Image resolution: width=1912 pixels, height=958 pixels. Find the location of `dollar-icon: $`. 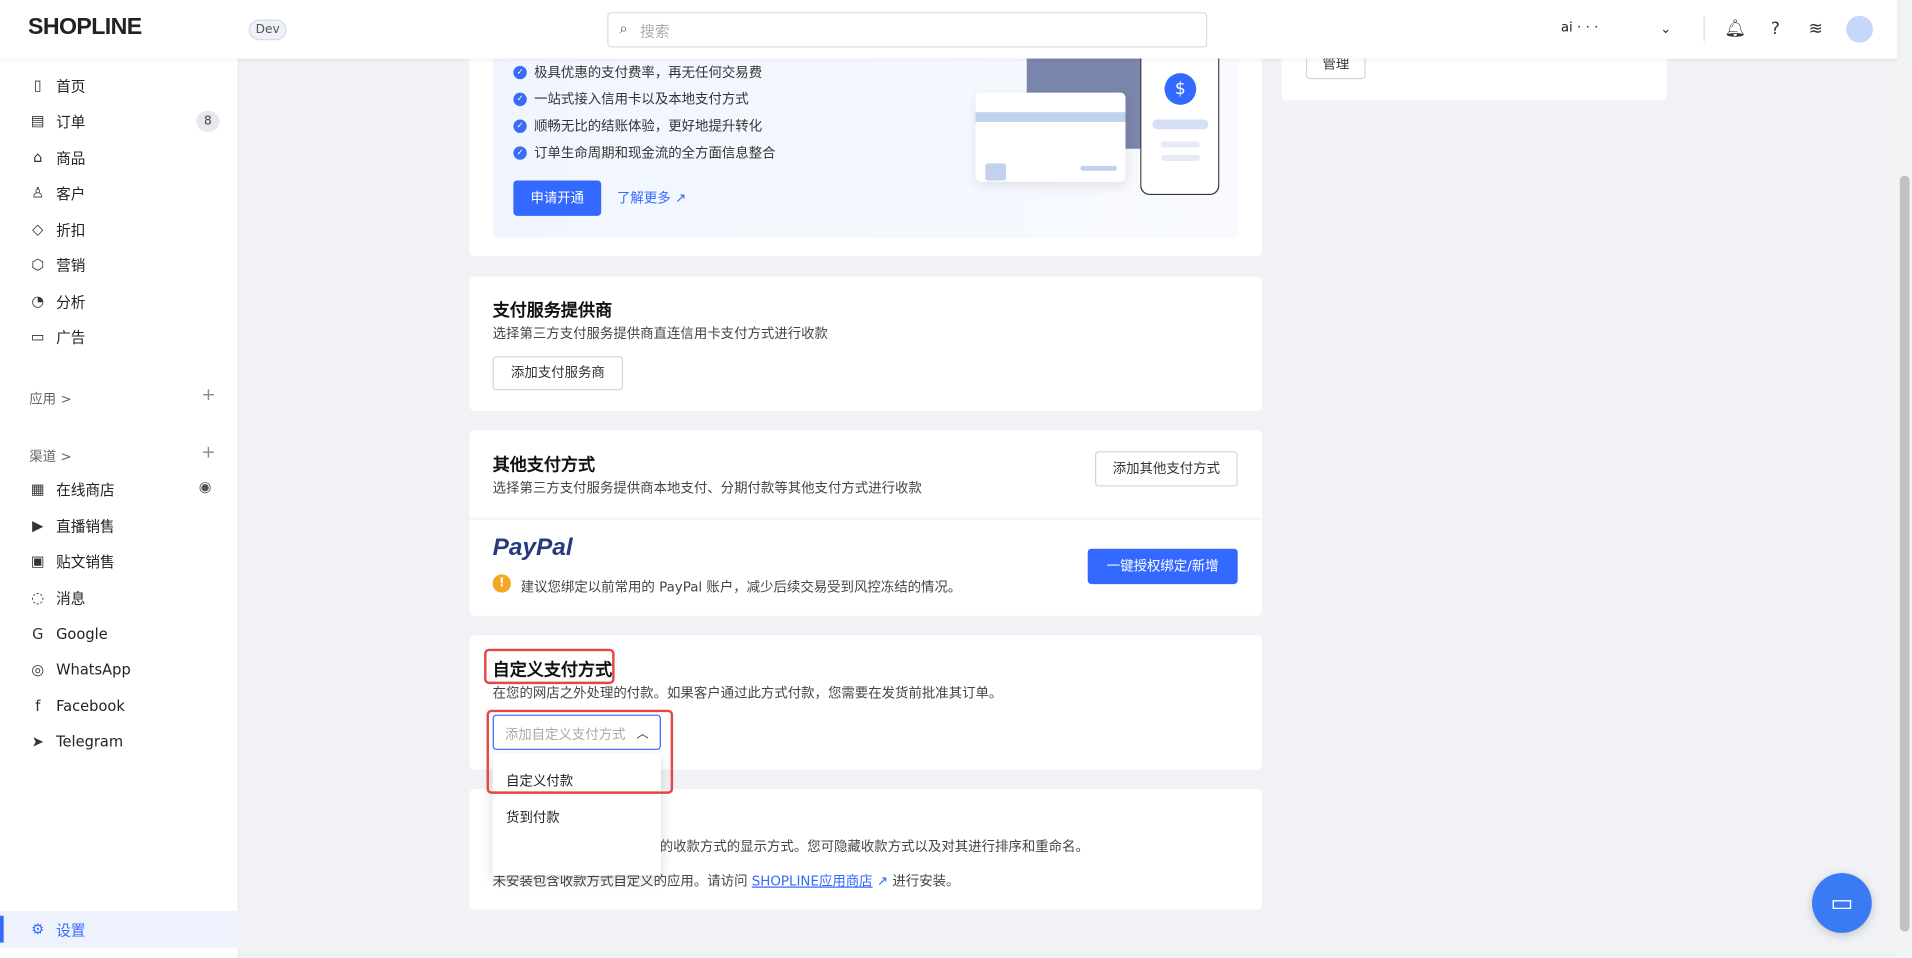

dollar-icon: $ is located at coordinates (1180, 89).